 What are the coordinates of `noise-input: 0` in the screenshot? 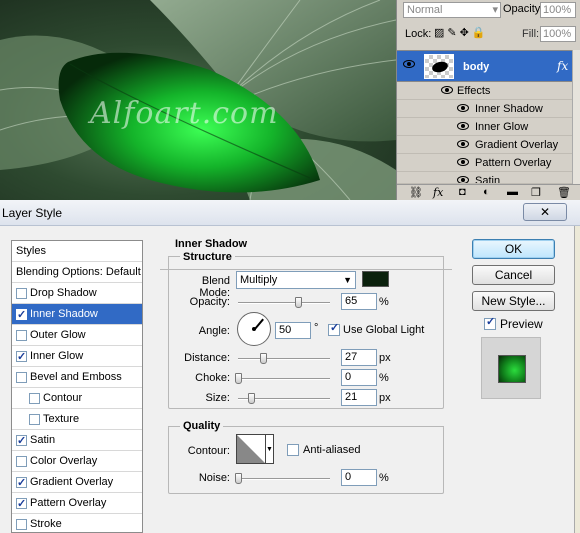 It's located at (359, 477).